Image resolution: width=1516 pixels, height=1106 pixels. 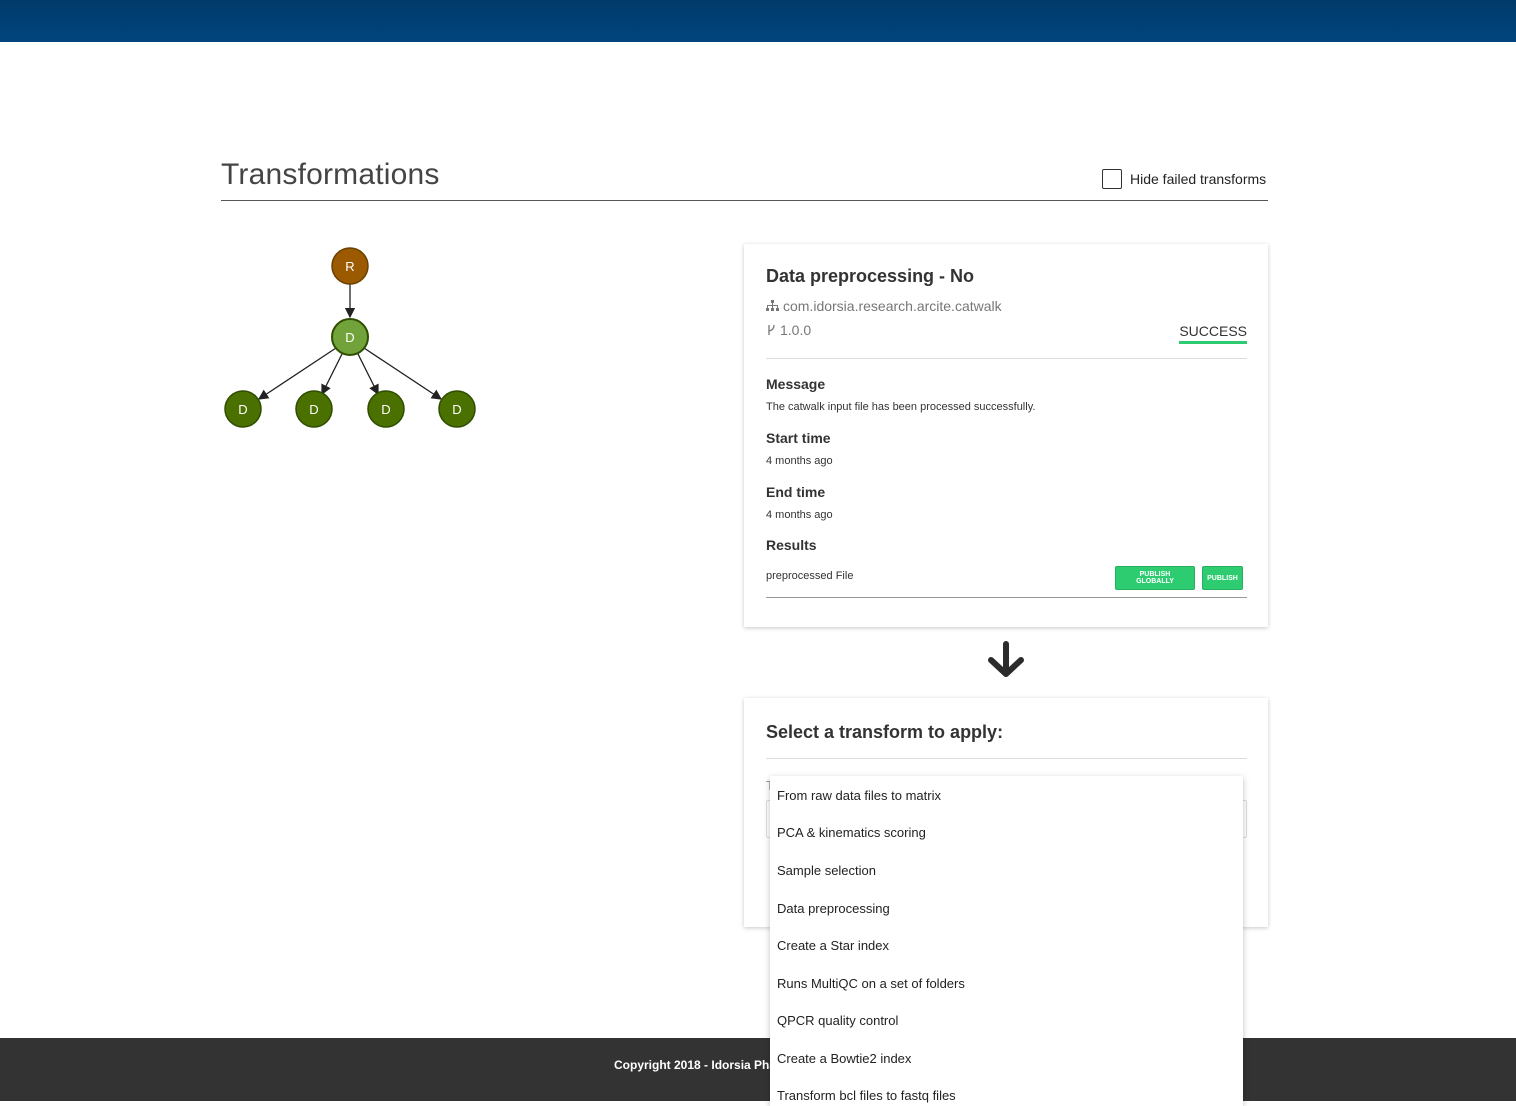 What do you see at coordinates (810, 576) in the screenshot?
I see `result-name: preprocessed File` at bounding box center [810, 576].